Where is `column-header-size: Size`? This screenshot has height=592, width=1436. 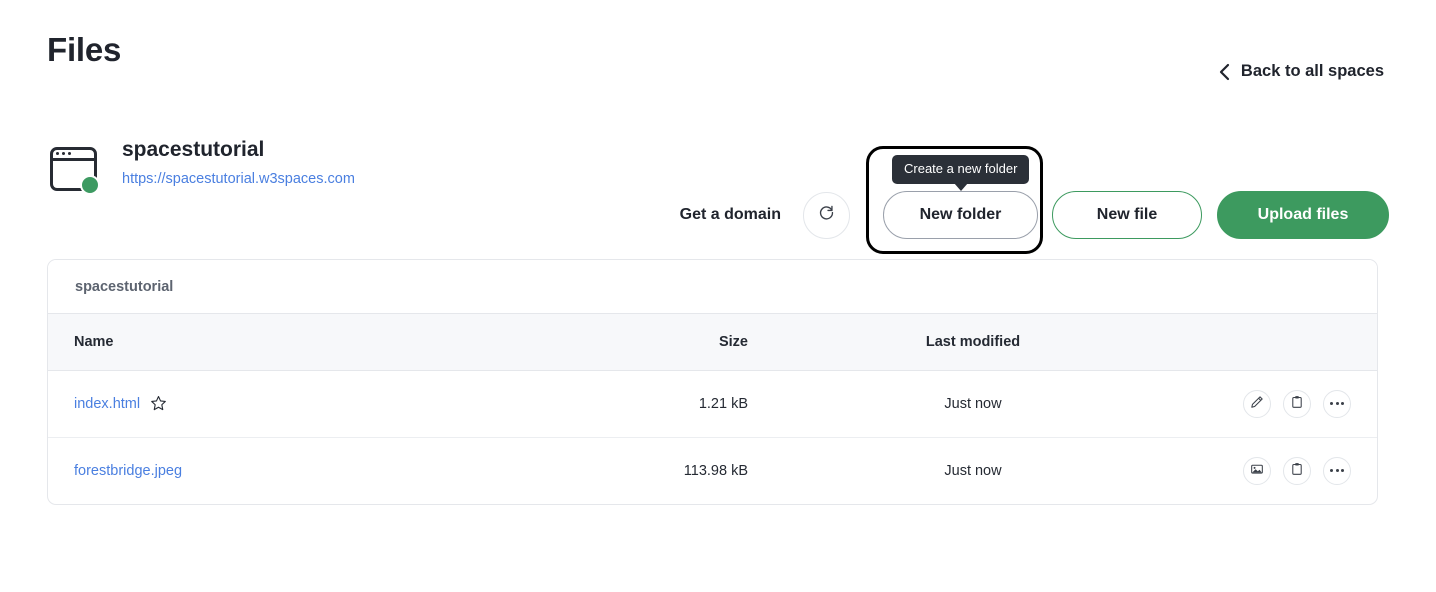 column-header-size: Size is located at coordinates (688, 342).